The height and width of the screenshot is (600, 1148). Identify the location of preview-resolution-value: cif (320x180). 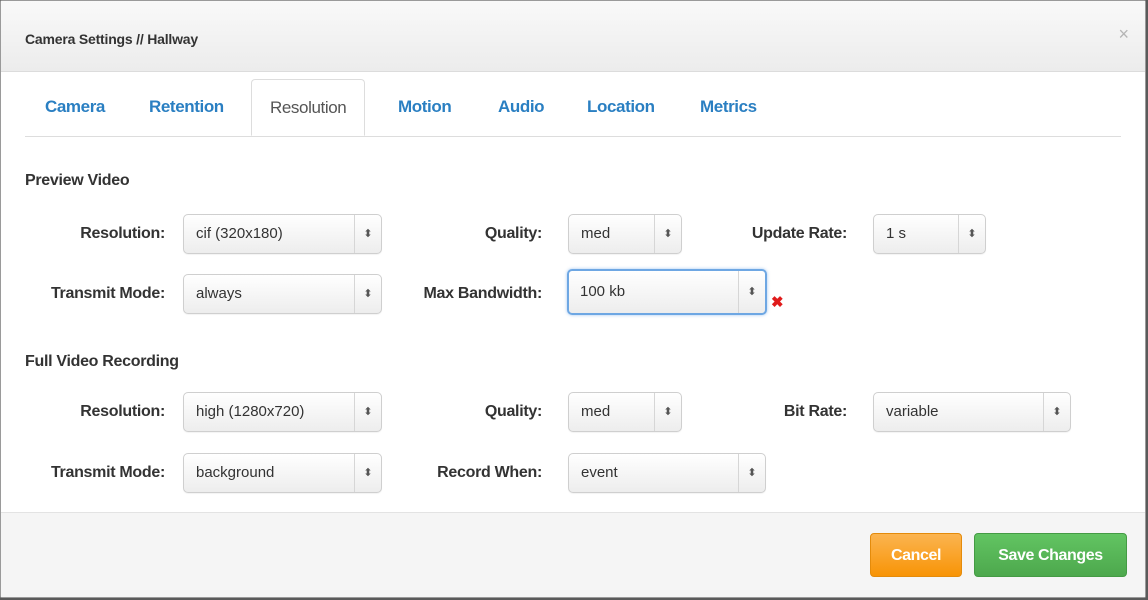
(239, 233).